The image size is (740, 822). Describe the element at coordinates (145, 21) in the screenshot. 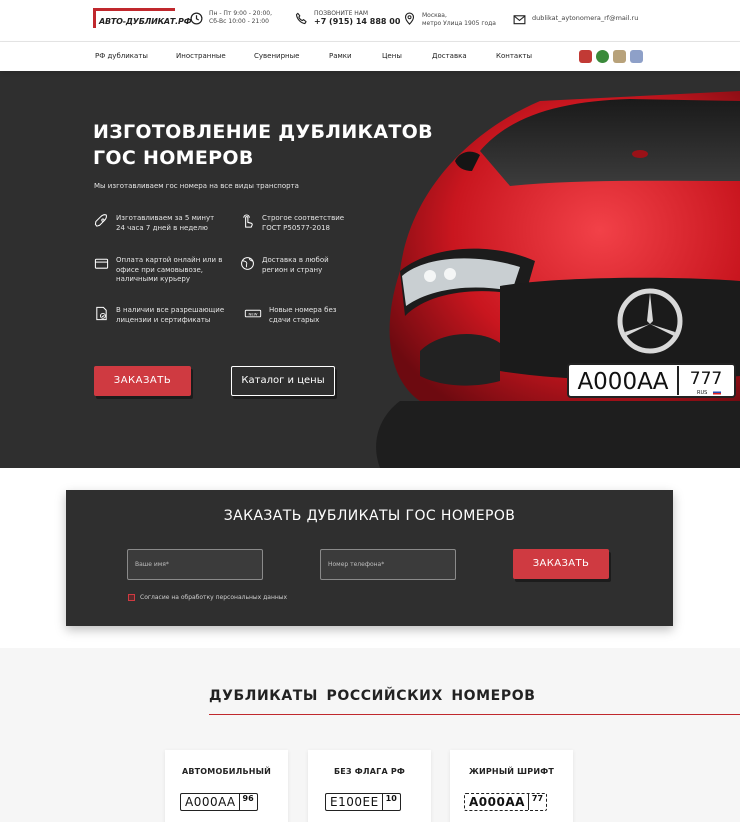

I see `logo-text: АВТО-ДУБЛИКАТ.РФ` at that location.